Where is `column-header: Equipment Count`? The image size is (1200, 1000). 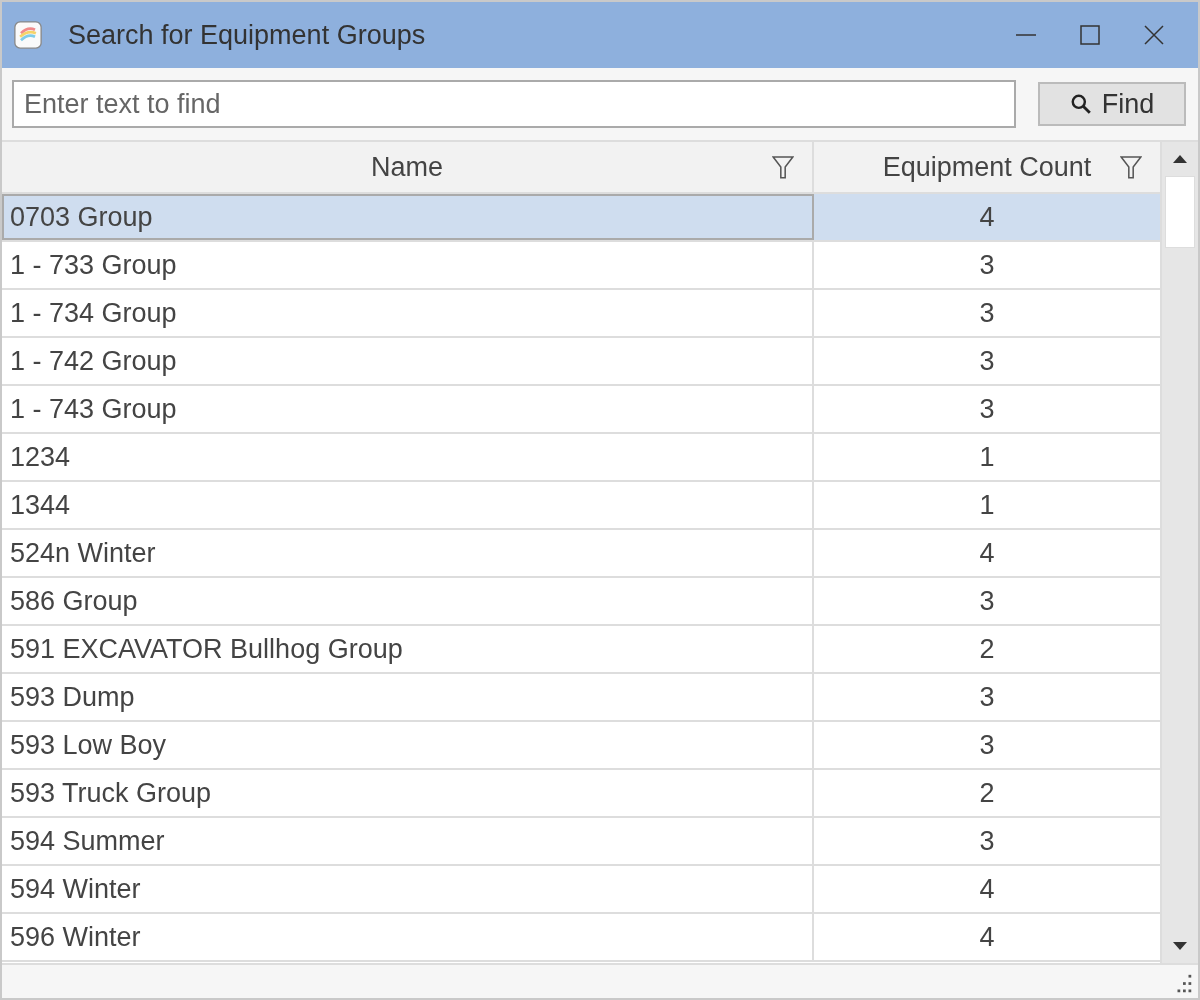
column-header: Equipment Count is located at coordinates (987, 167).